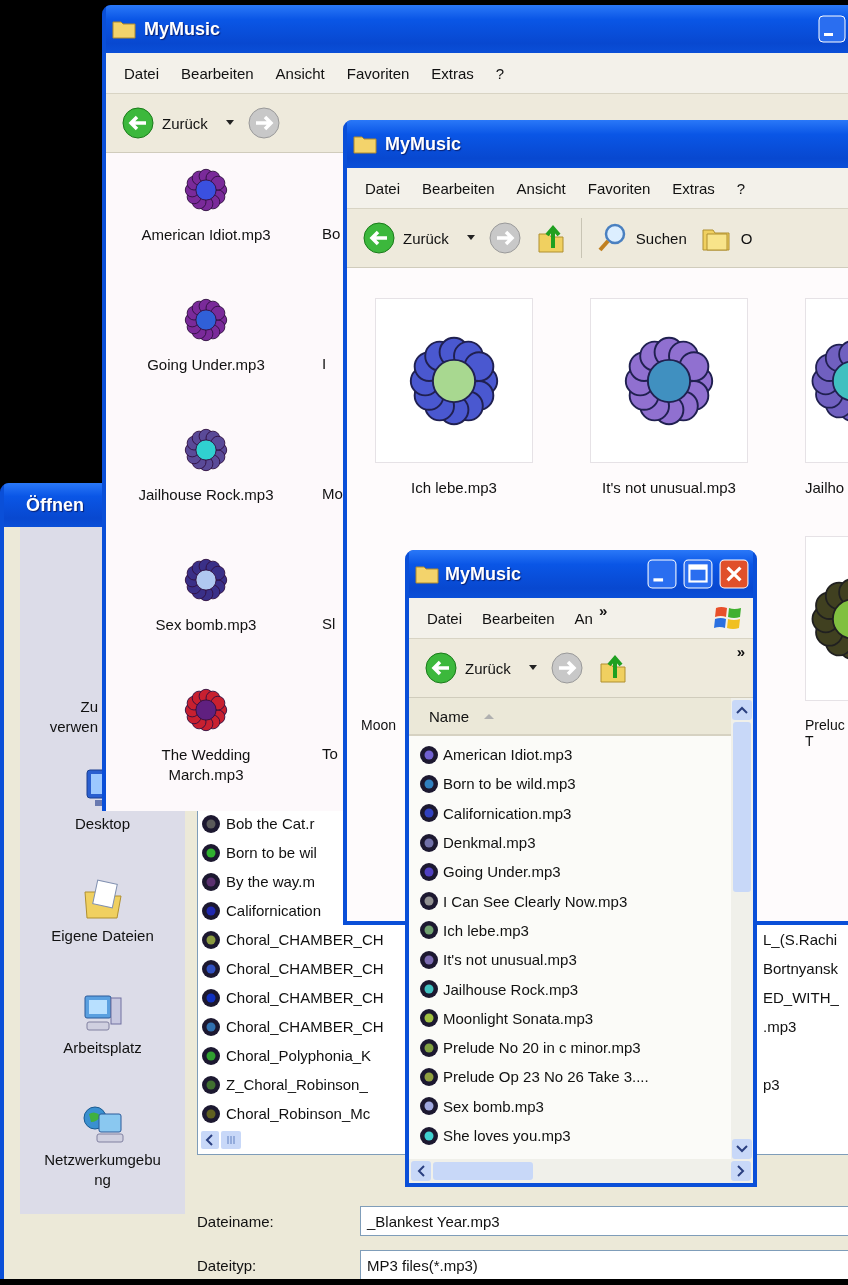 The width and height of the screenshot is (848, 1285). Describe the element at coordinates (299, 1055) in the screenshot. I see `file-name: Choral_Polyphonia_K` at that location.